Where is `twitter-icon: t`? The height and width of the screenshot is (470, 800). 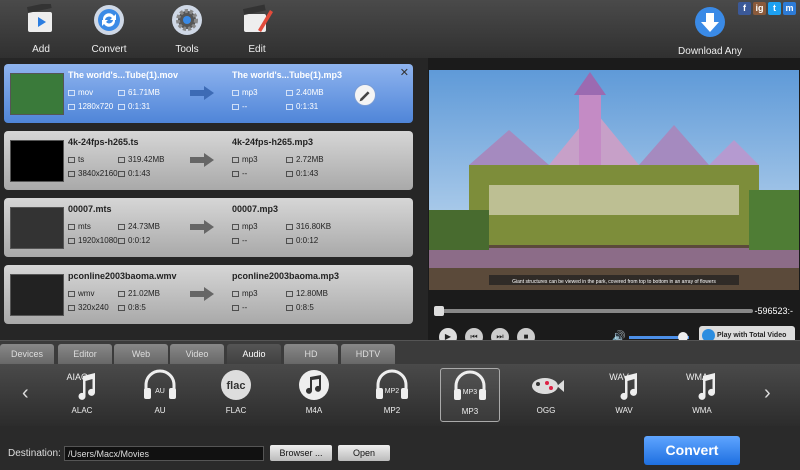
twitter-icon: t is located at coordinates (774, 8).